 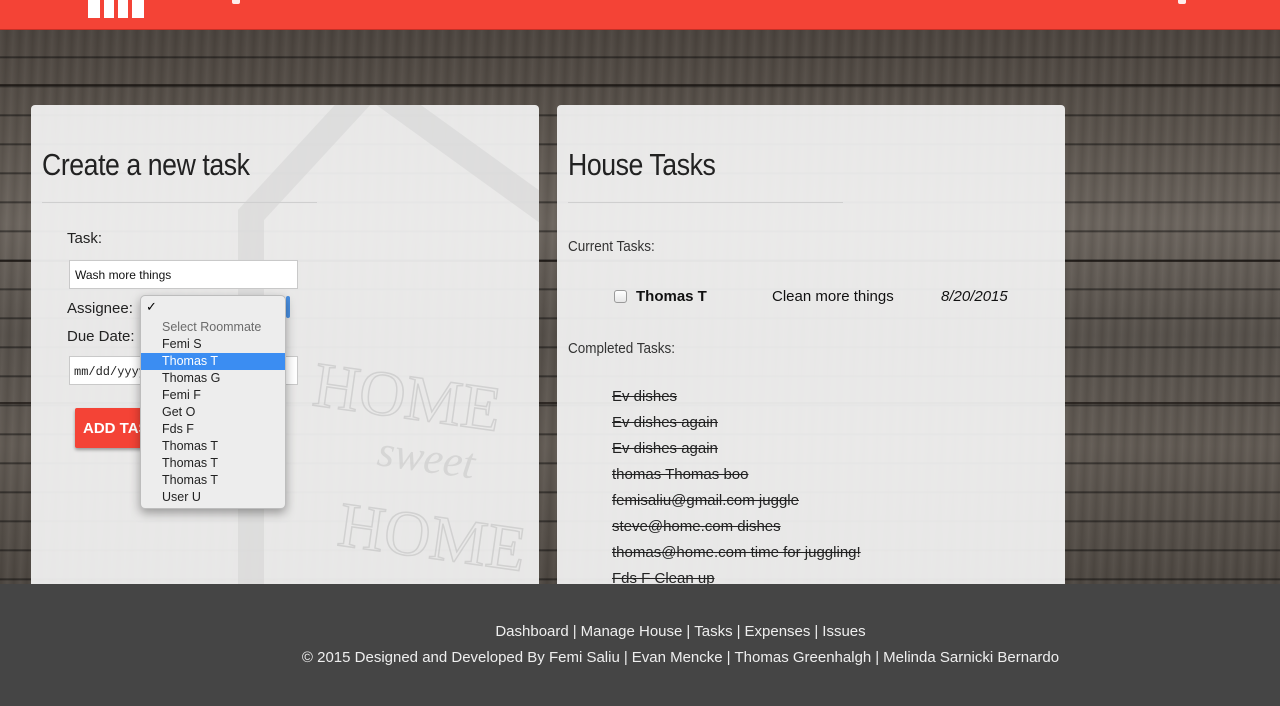 I want to click on assignee-option: Femi S, so click(x=213, y=344).